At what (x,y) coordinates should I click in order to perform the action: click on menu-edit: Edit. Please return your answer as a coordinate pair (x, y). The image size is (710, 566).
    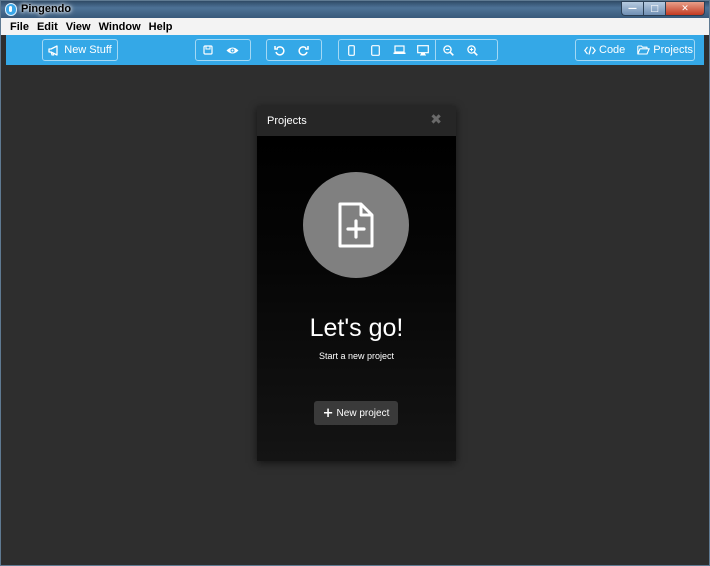
    Looking at the image, I should click on (47, 27).